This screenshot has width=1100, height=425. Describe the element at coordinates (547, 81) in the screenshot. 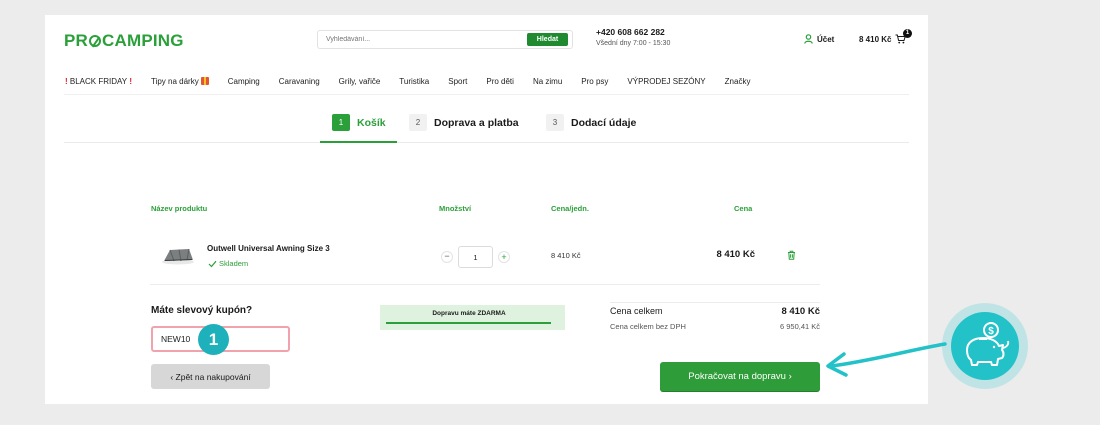

I see `nav-item-winter: Na zimu` at that location.